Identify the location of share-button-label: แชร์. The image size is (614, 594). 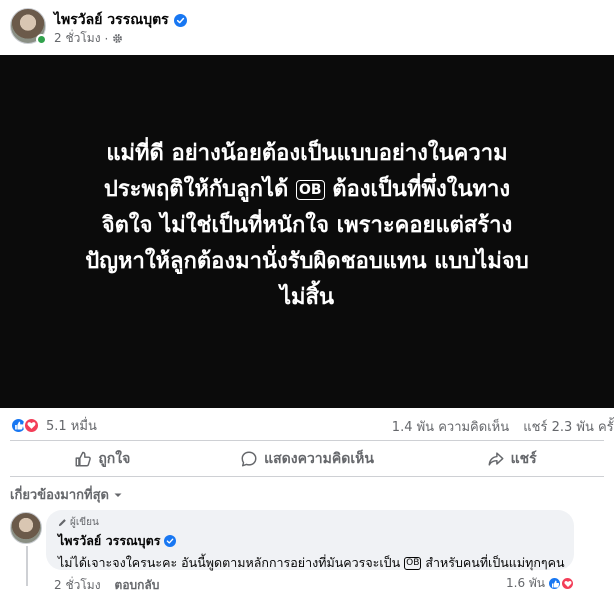
(523, 459).